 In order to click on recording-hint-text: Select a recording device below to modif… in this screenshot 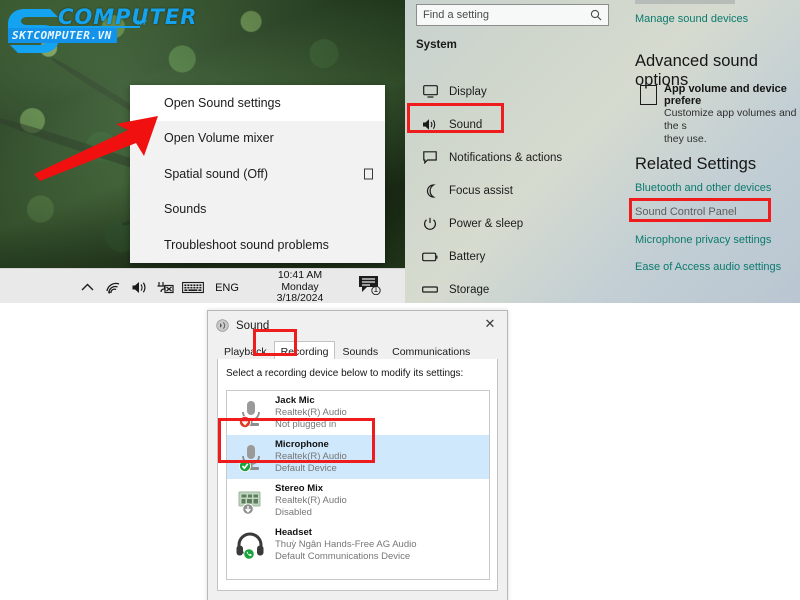, I will do `click(345, 373)`.